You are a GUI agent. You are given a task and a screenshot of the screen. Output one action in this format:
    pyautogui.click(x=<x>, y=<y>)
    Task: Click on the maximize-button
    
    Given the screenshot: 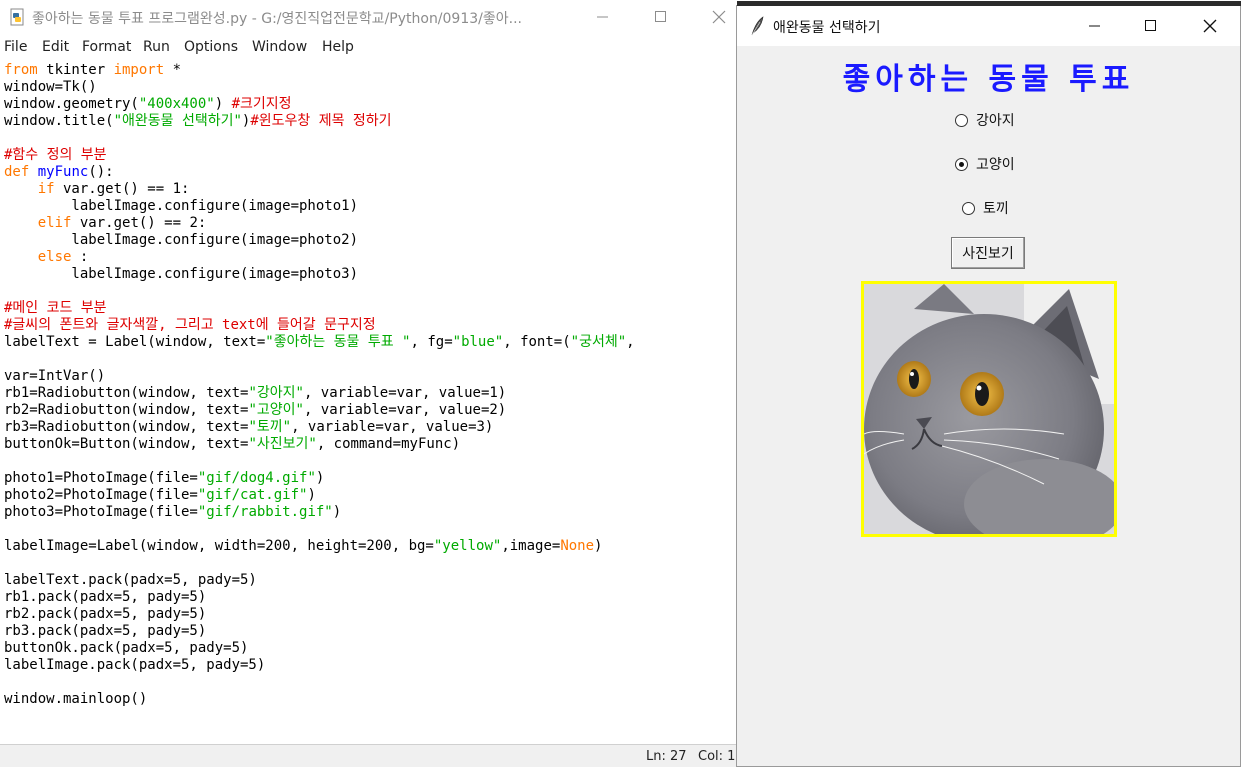 What is the action you would take?
    pyautogui.click(x=661, y=17)
    